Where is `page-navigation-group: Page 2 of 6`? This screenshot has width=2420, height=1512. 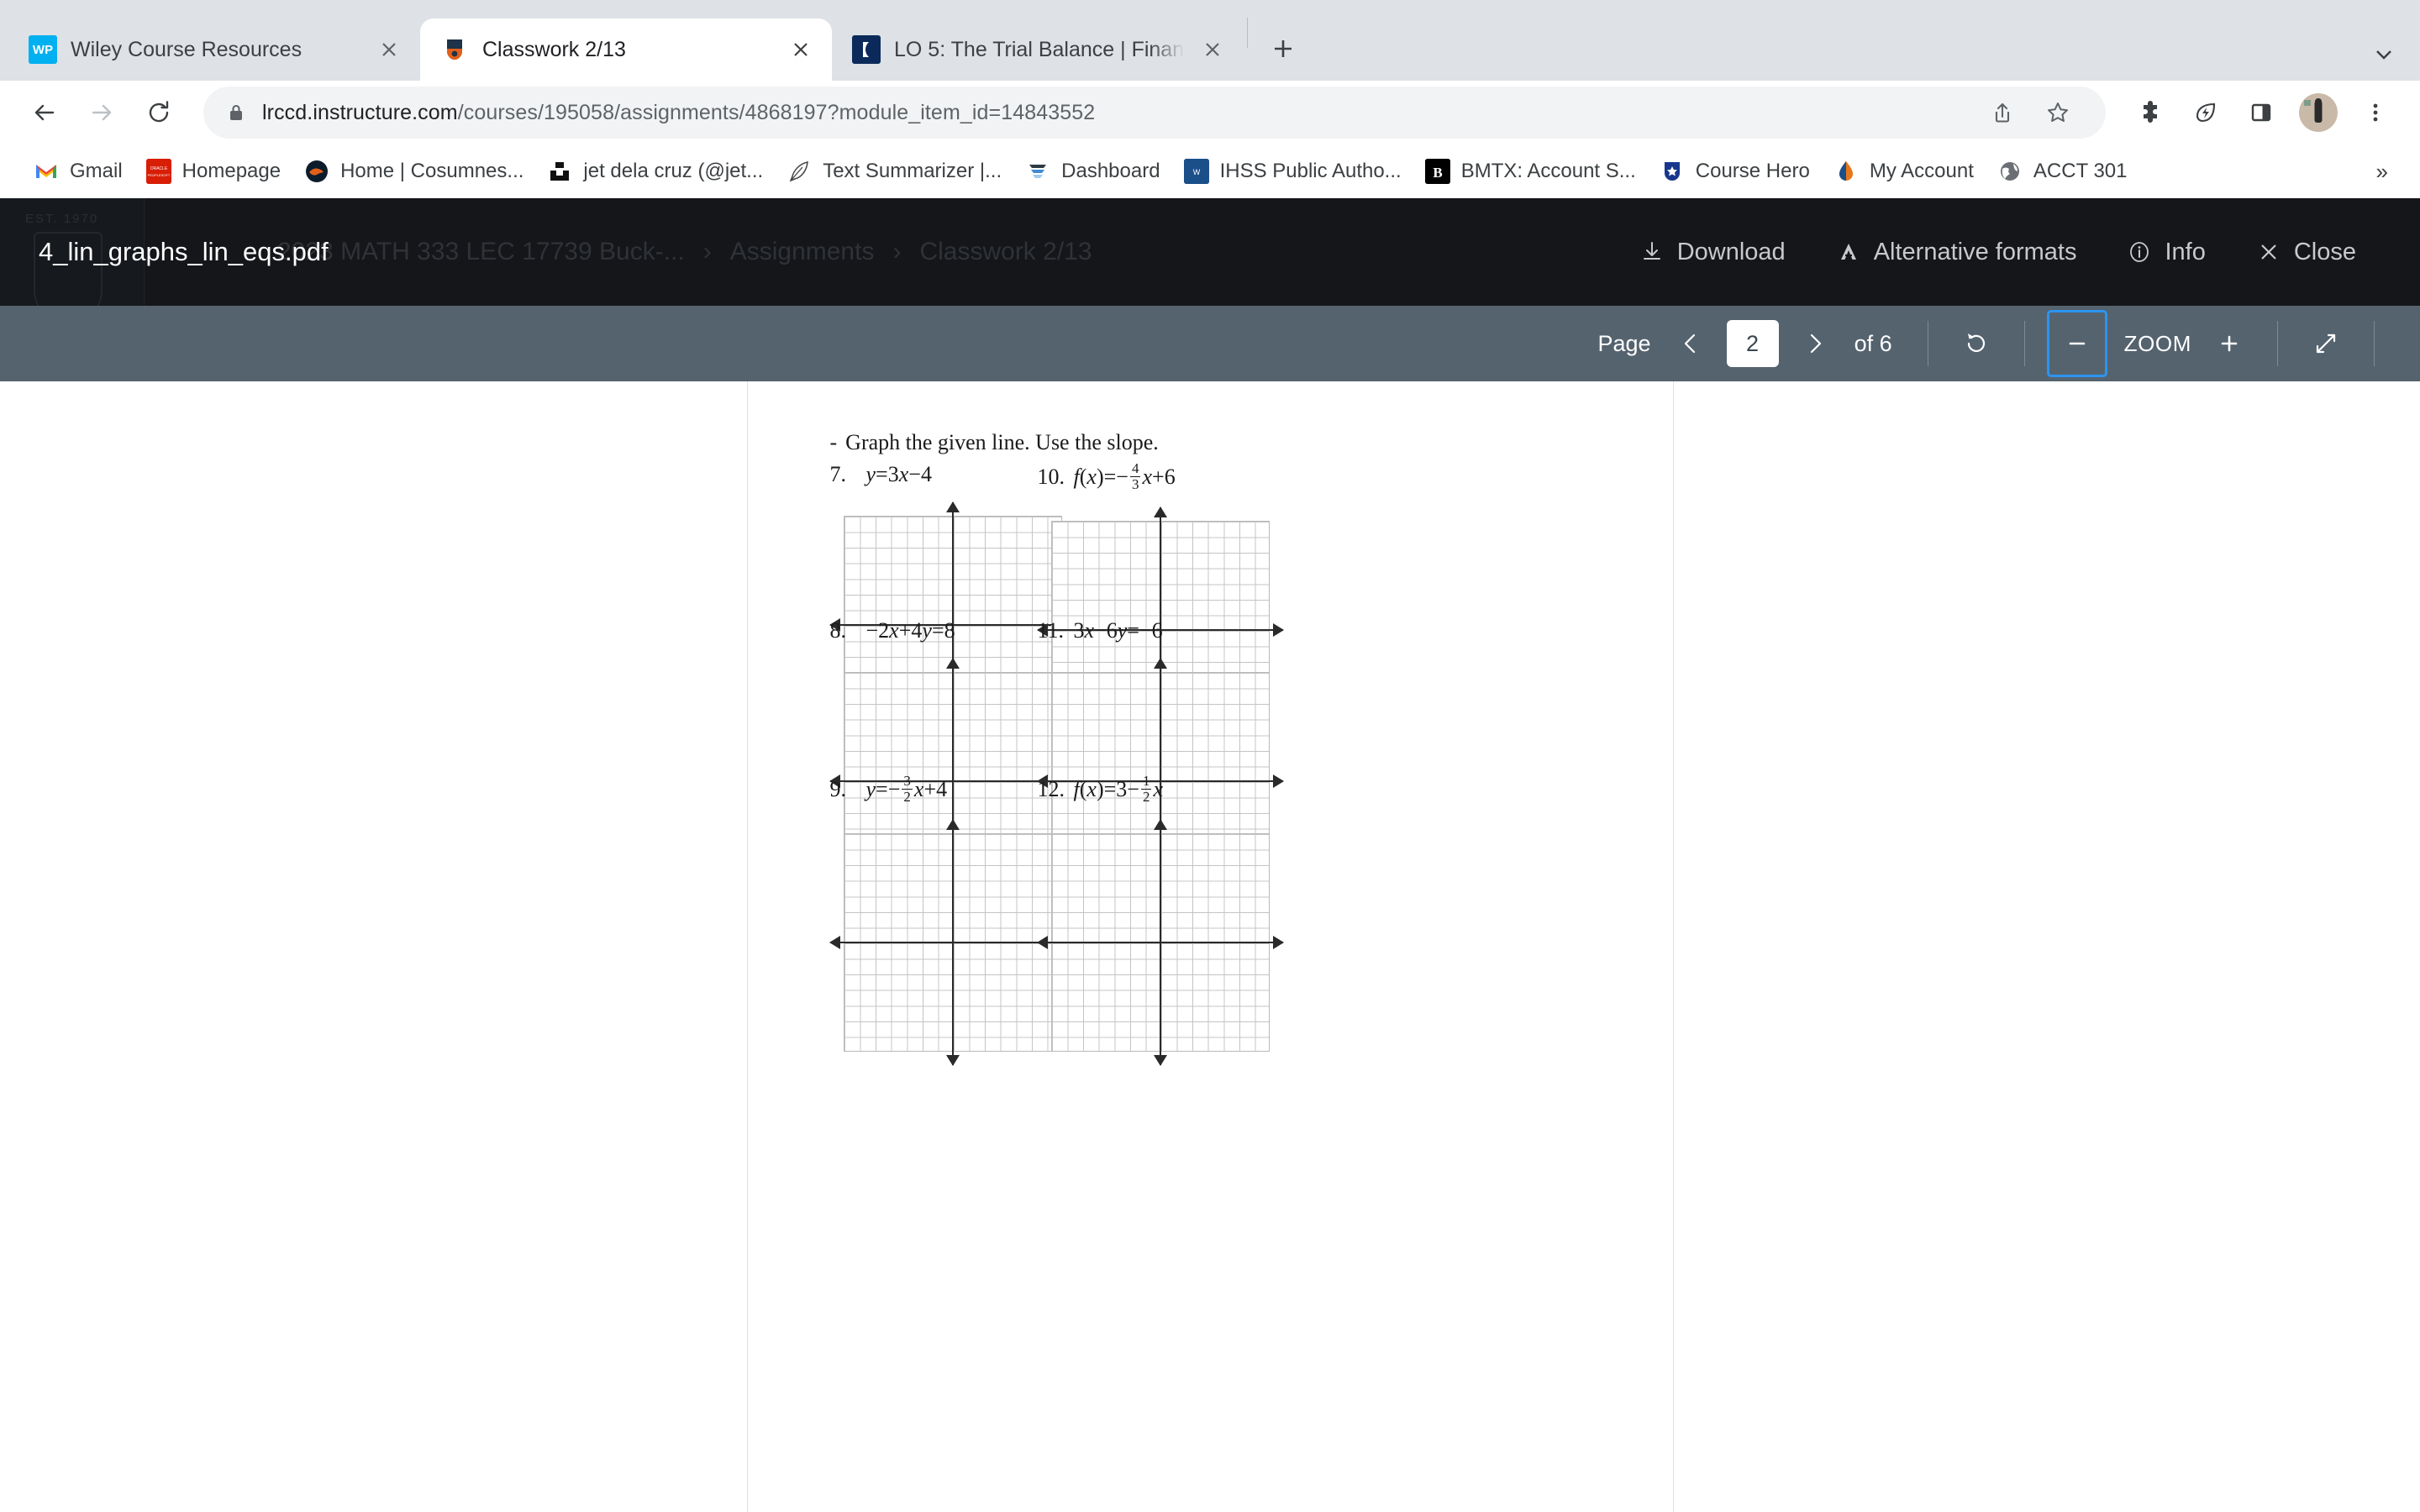 page-navigation-group: Page 2 of 6 is located at coordinates (1745, 344).